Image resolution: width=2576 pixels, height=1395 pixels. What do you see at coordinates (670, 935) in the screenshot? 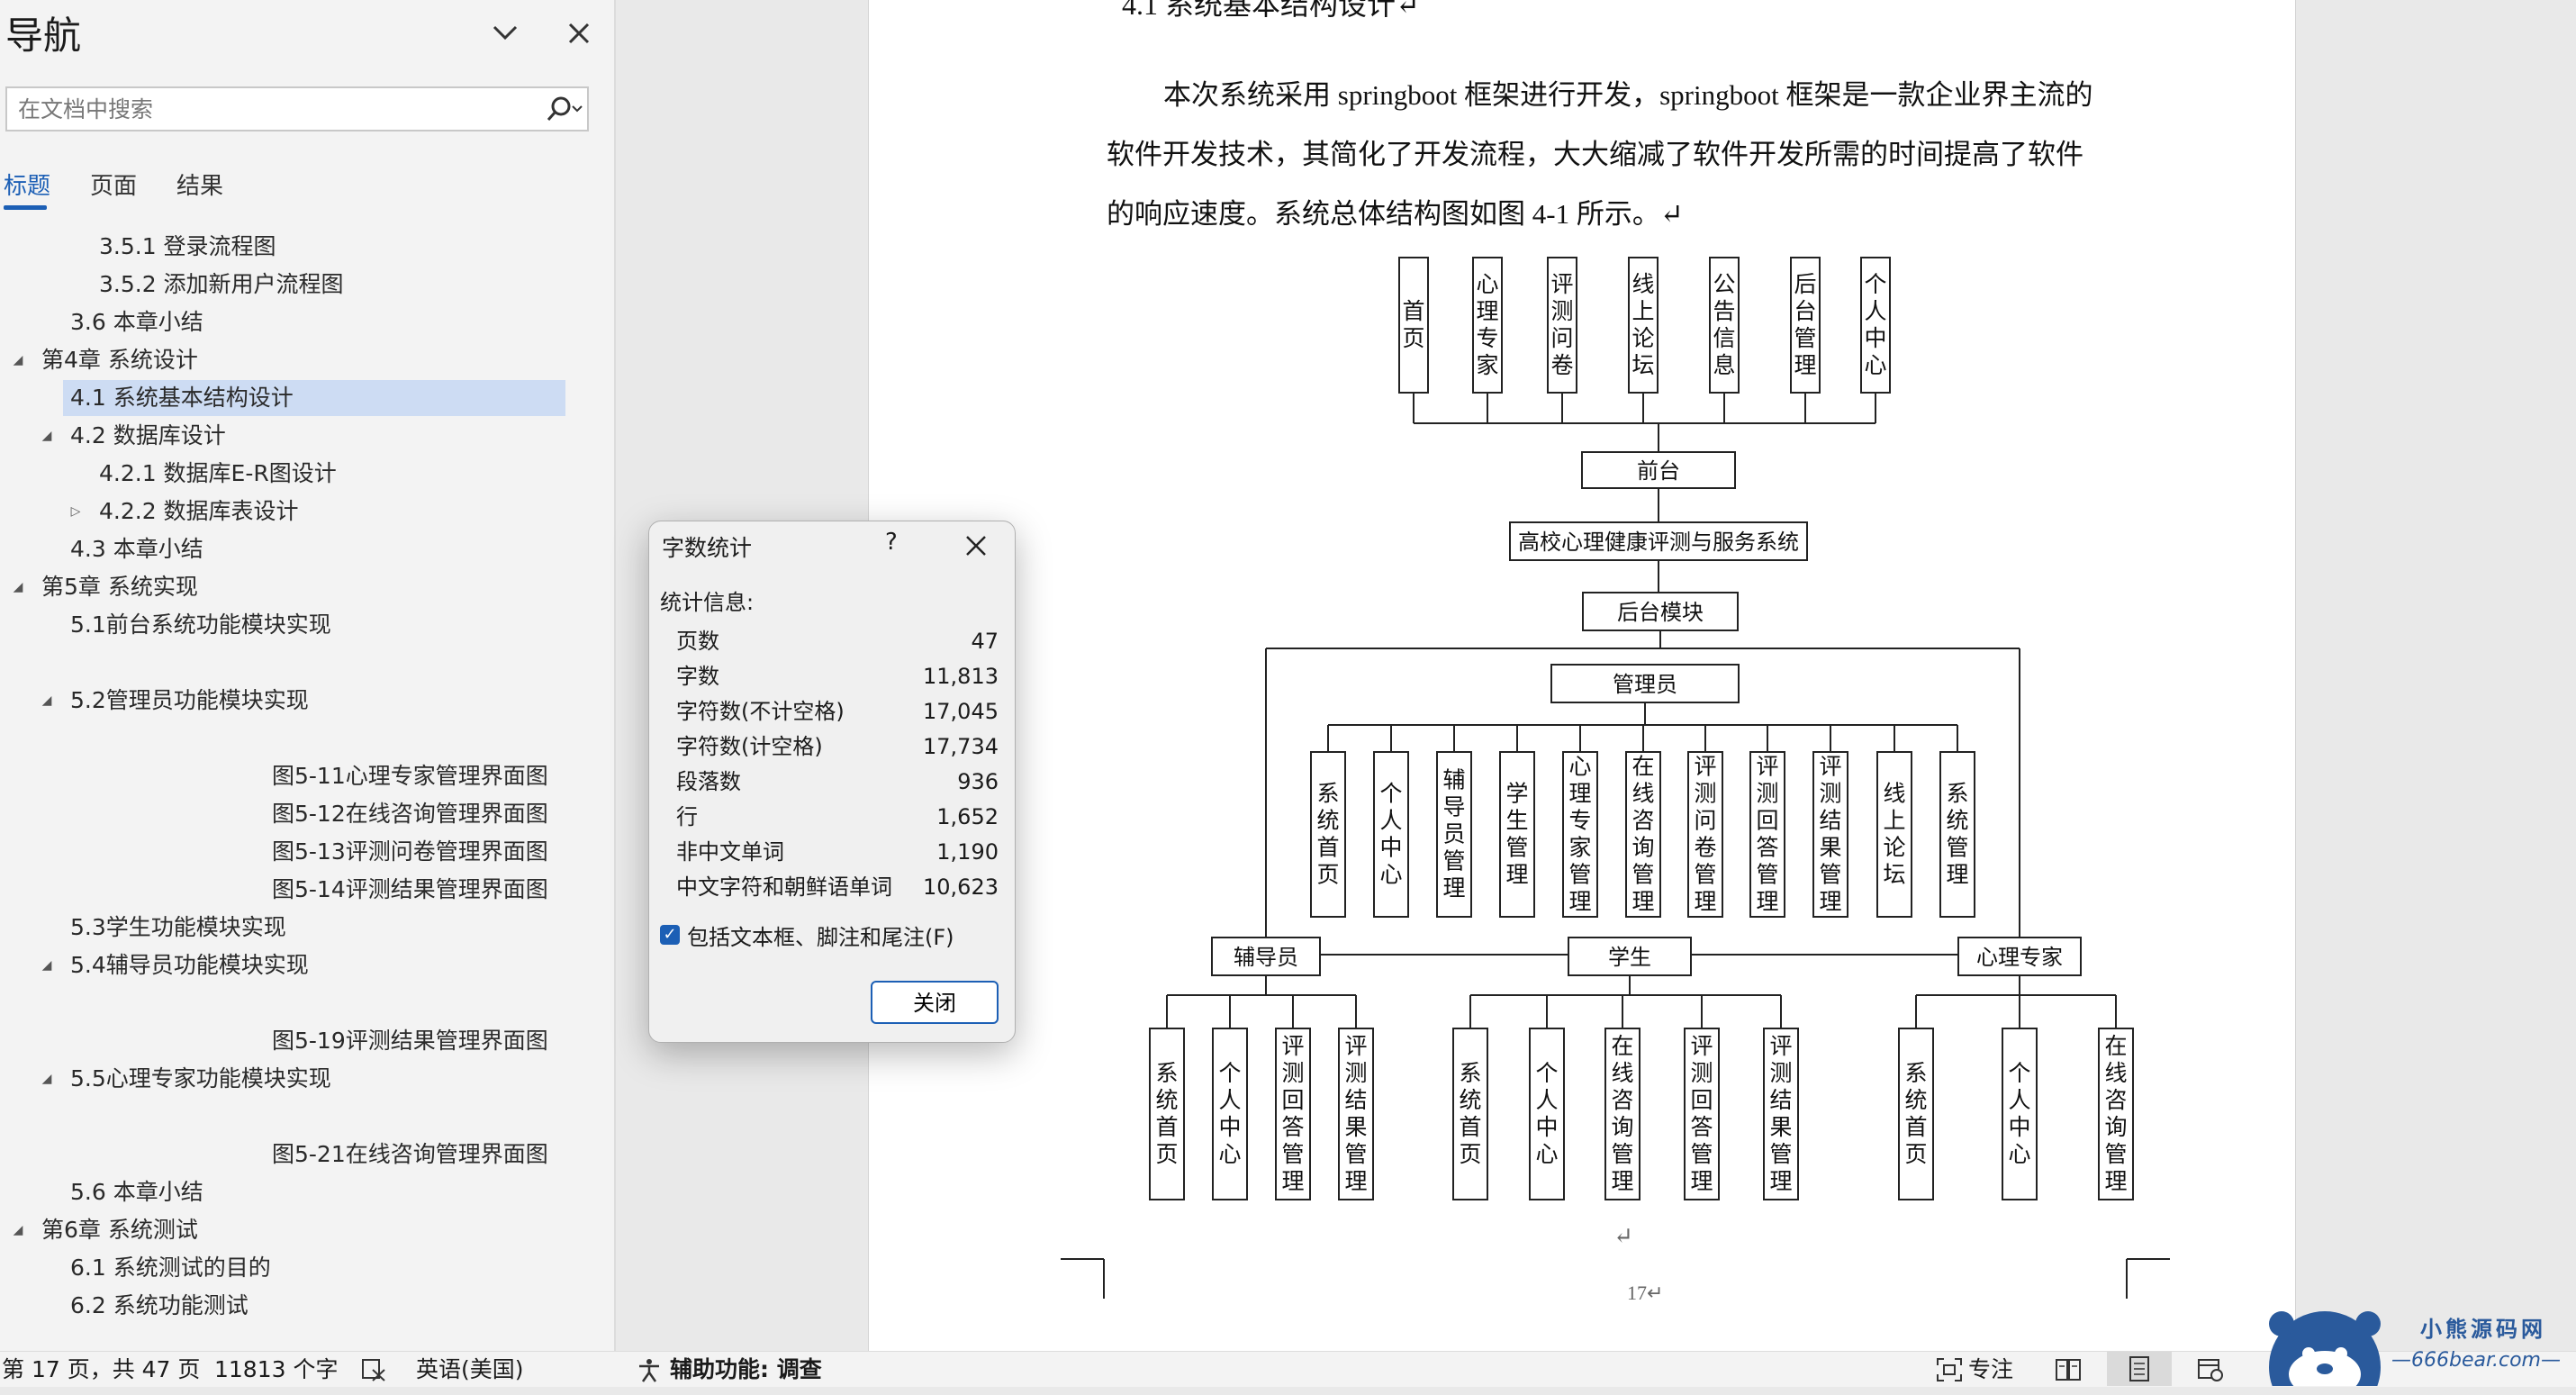
I see `include-footnotes-checkbox: ✓` at bounding box center [670, 935].